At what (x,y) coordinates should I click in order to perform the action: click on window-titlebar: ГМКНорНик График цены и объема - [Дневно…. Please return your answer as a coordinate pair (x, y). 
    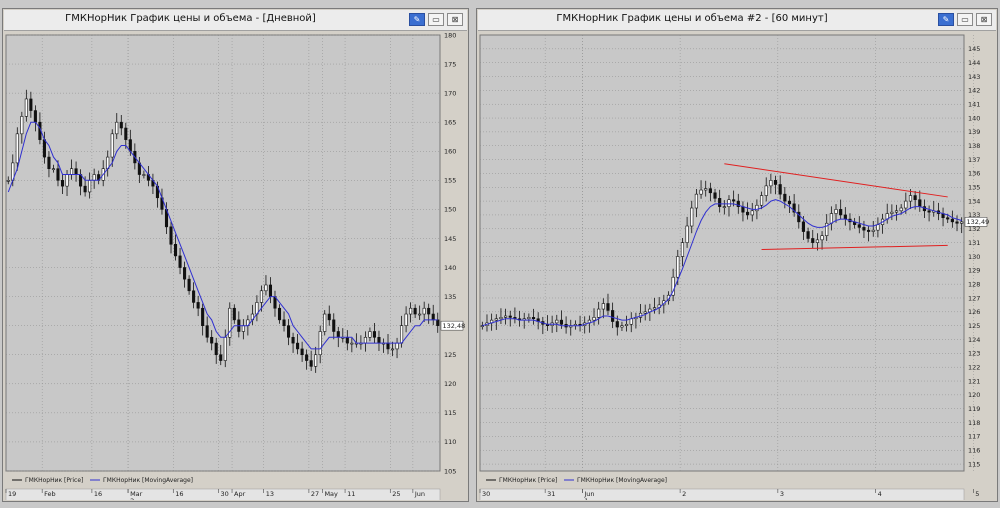
    Looking at the image, I should click on (235, 20).